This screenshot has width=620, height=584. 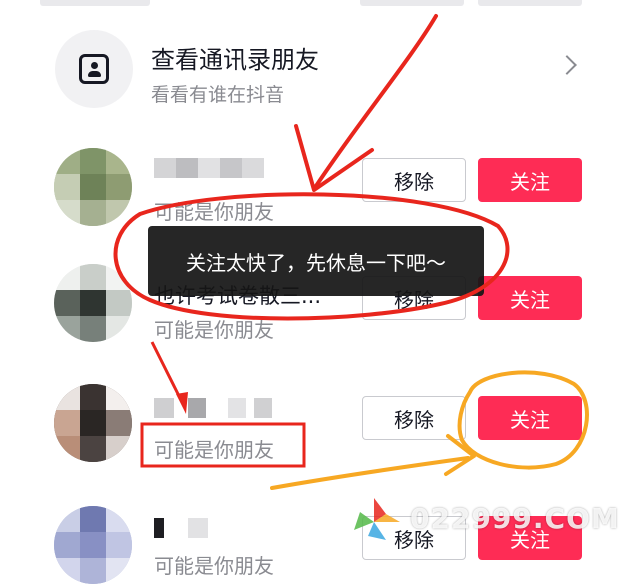 What do you see at coordinates (460, 455) in the screenshot?
I see `orange-arrow-head` at bounding box center [460, 455].